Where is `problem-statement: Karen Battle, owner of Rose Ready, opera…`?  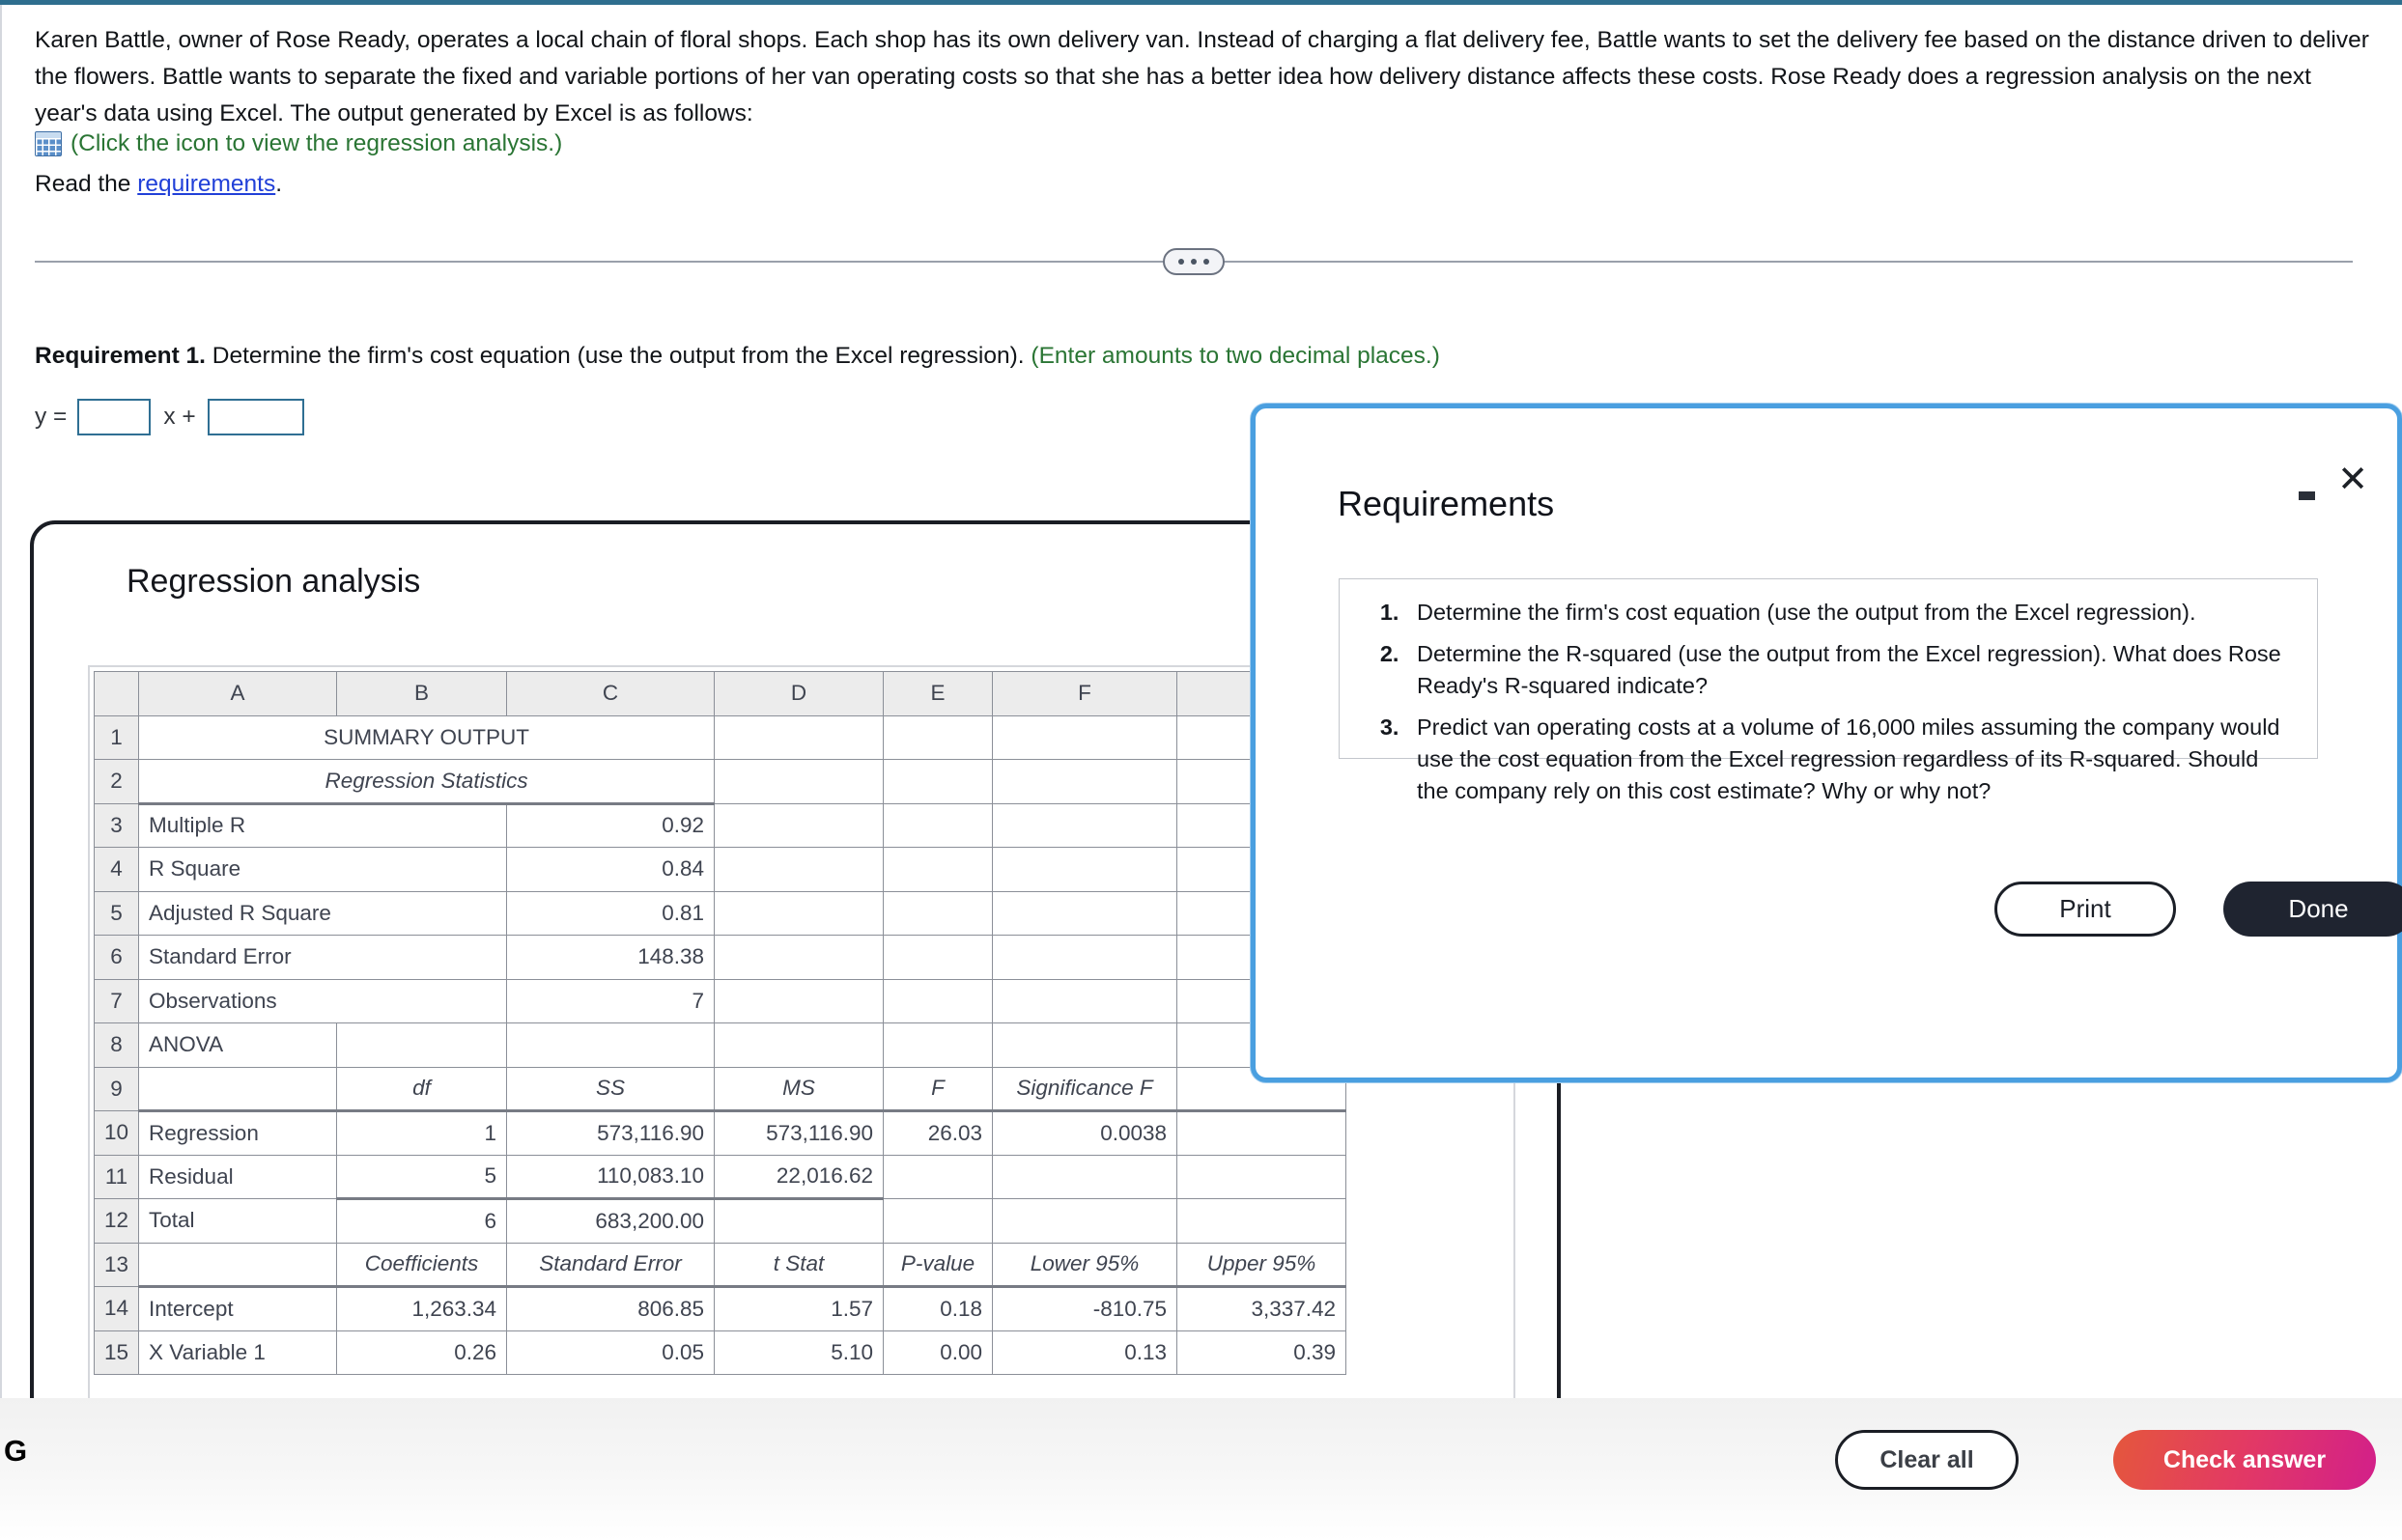 problem-statement: Karen Battle, owner of Rose Ready, opera… is located at coordinates (1202, 77).